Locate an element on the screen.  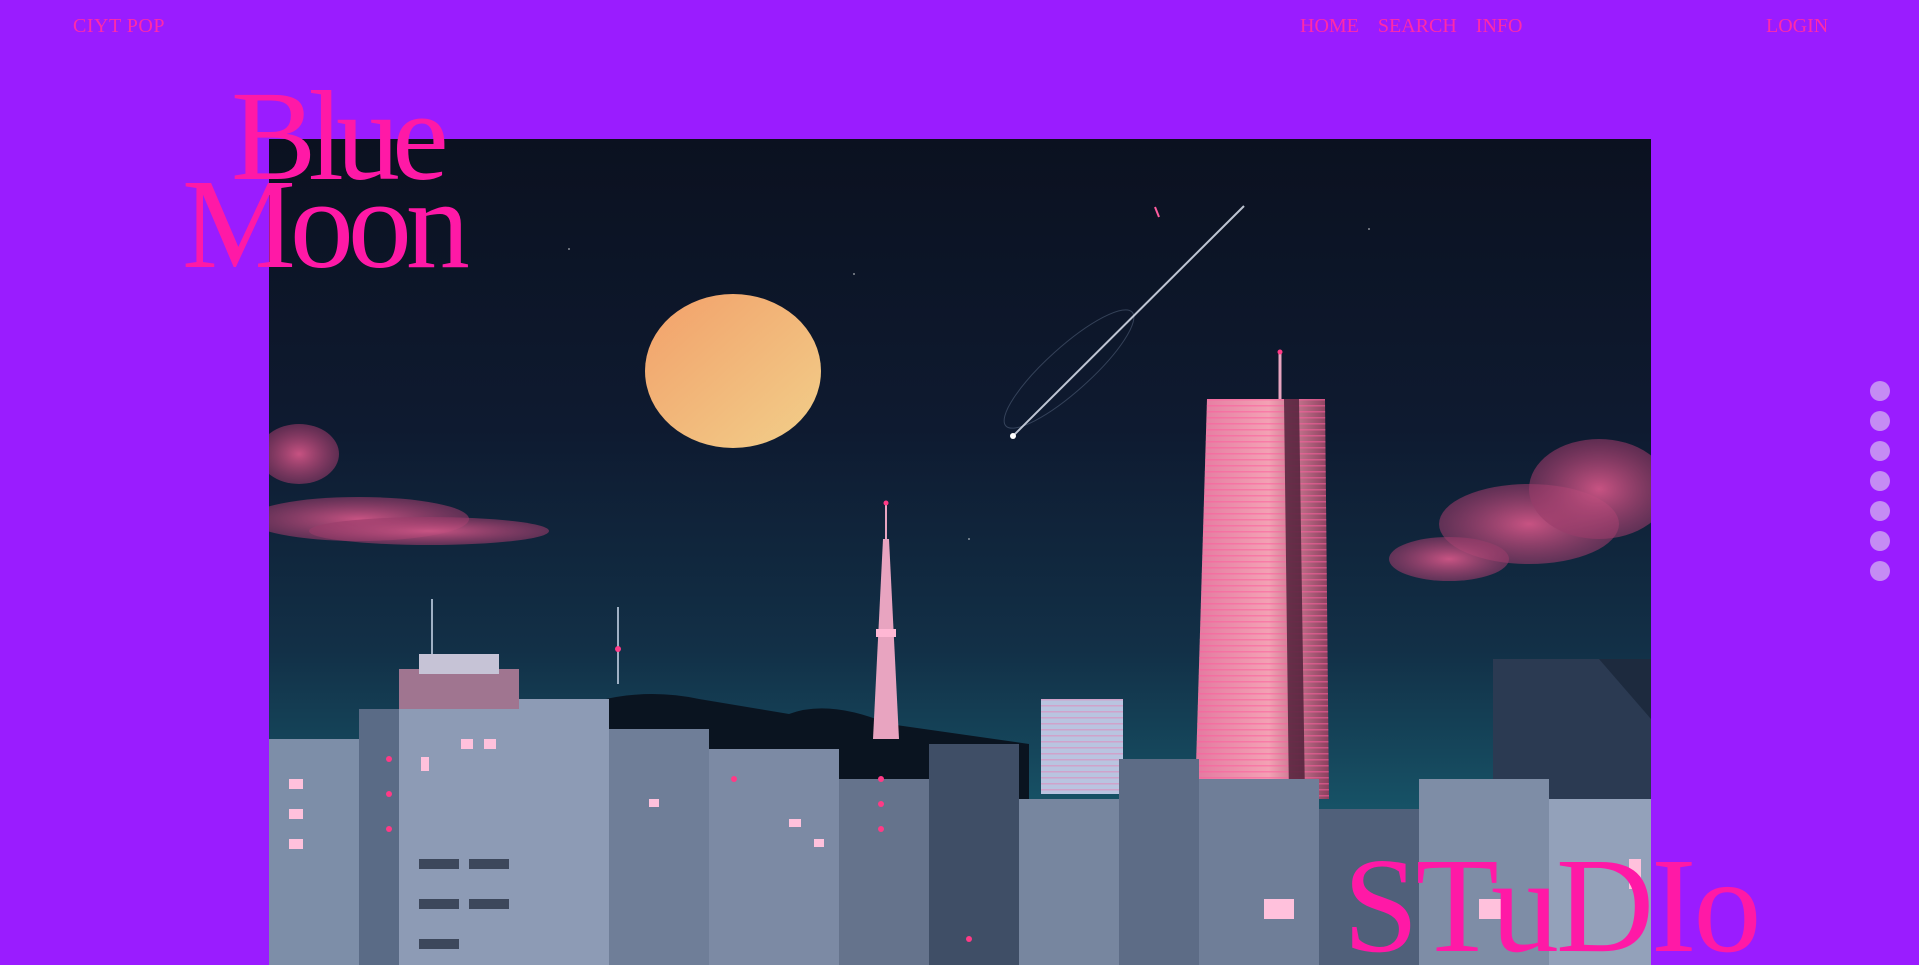
nav-home: HOME is located at coordinates (1329, 26).